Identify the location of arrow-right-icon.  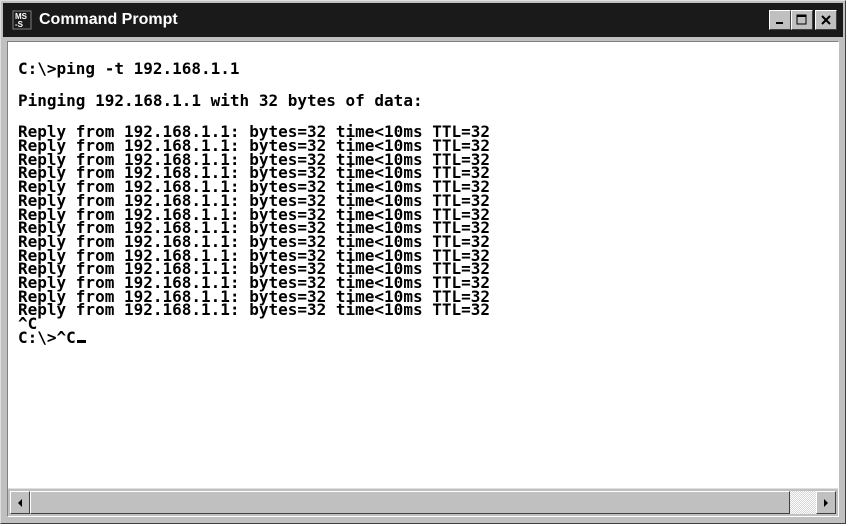
(826, 502).